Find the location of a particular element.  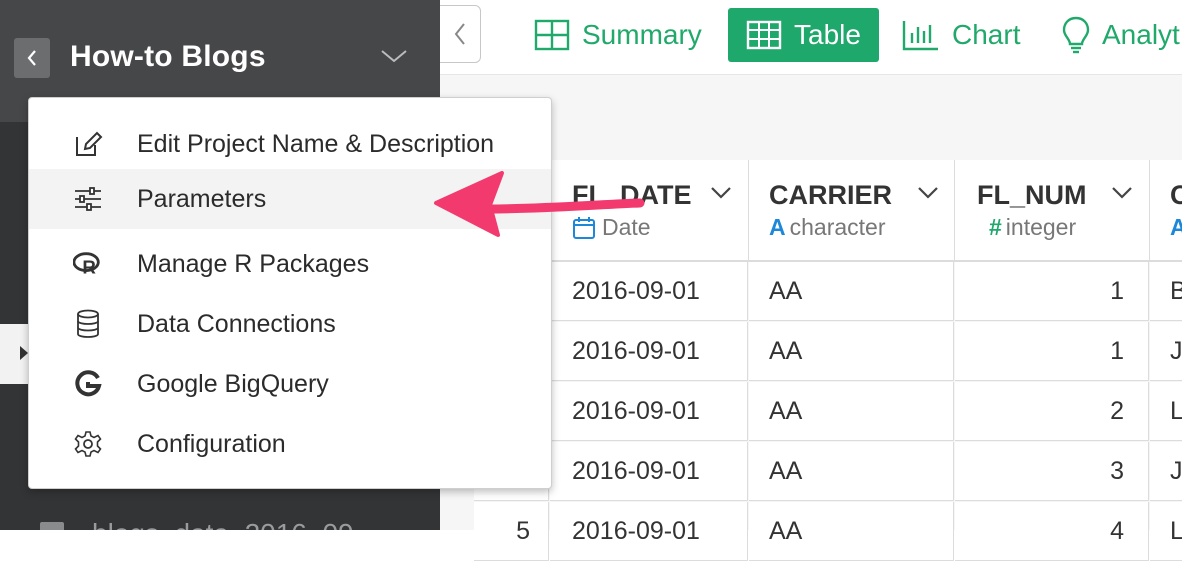

column-header-carrier: CARRIER A character is located at coordinates (852, 211).